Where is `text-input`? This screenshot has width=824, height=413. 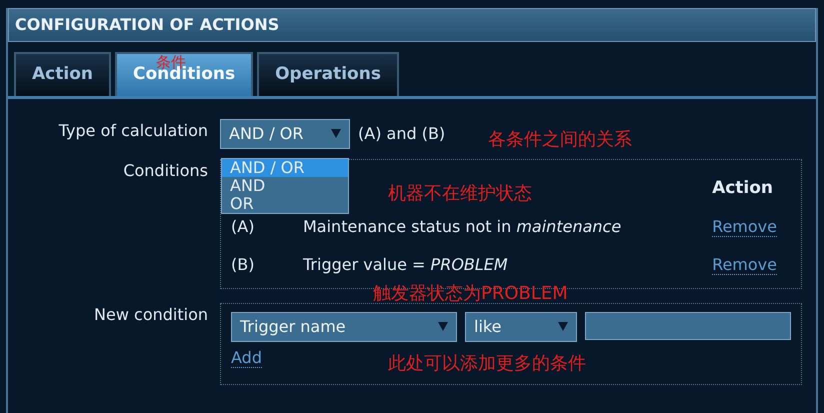
text-input is located at coordinates (688, 326).